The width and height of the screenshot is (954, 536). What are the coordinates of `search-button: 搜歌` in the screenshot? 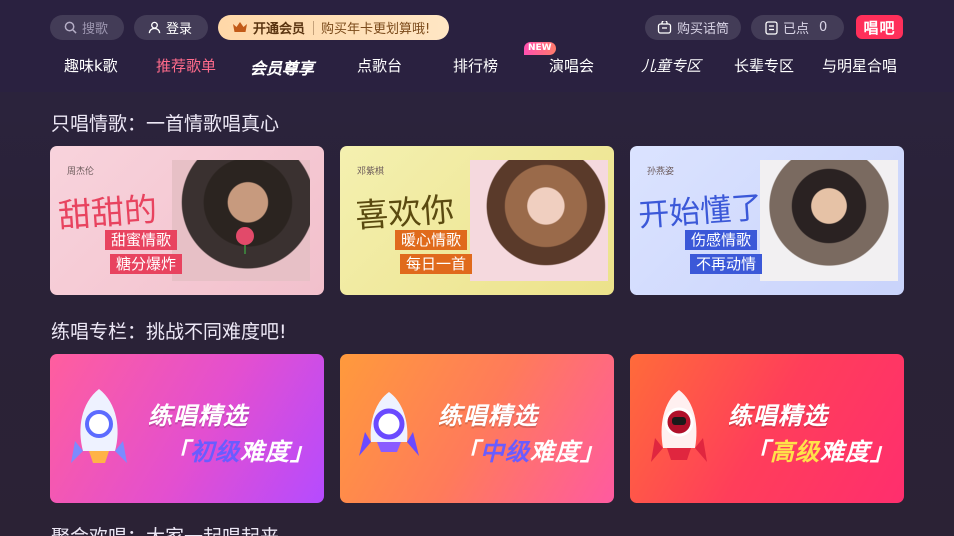 It's located at (87, 27).